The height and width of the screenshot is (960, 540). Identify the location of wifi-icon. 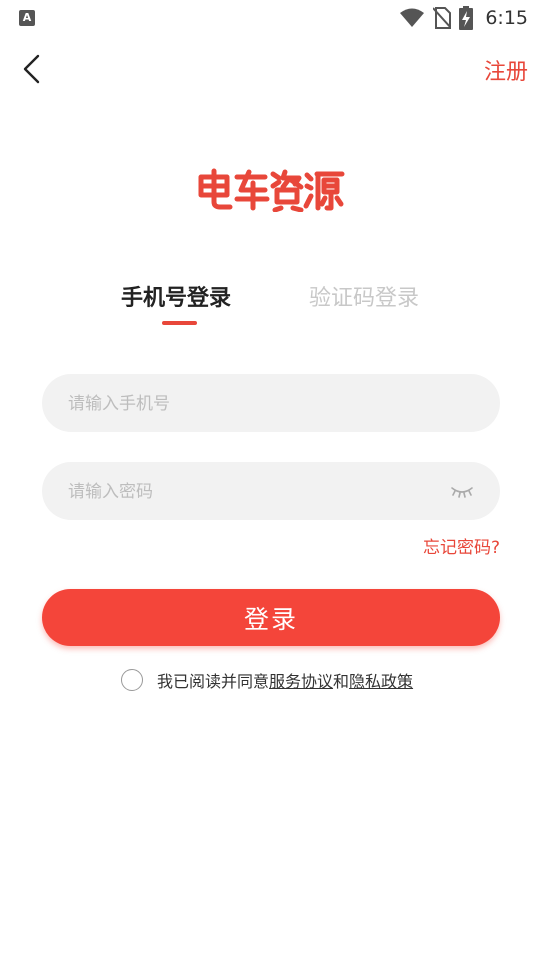
(412, 17).